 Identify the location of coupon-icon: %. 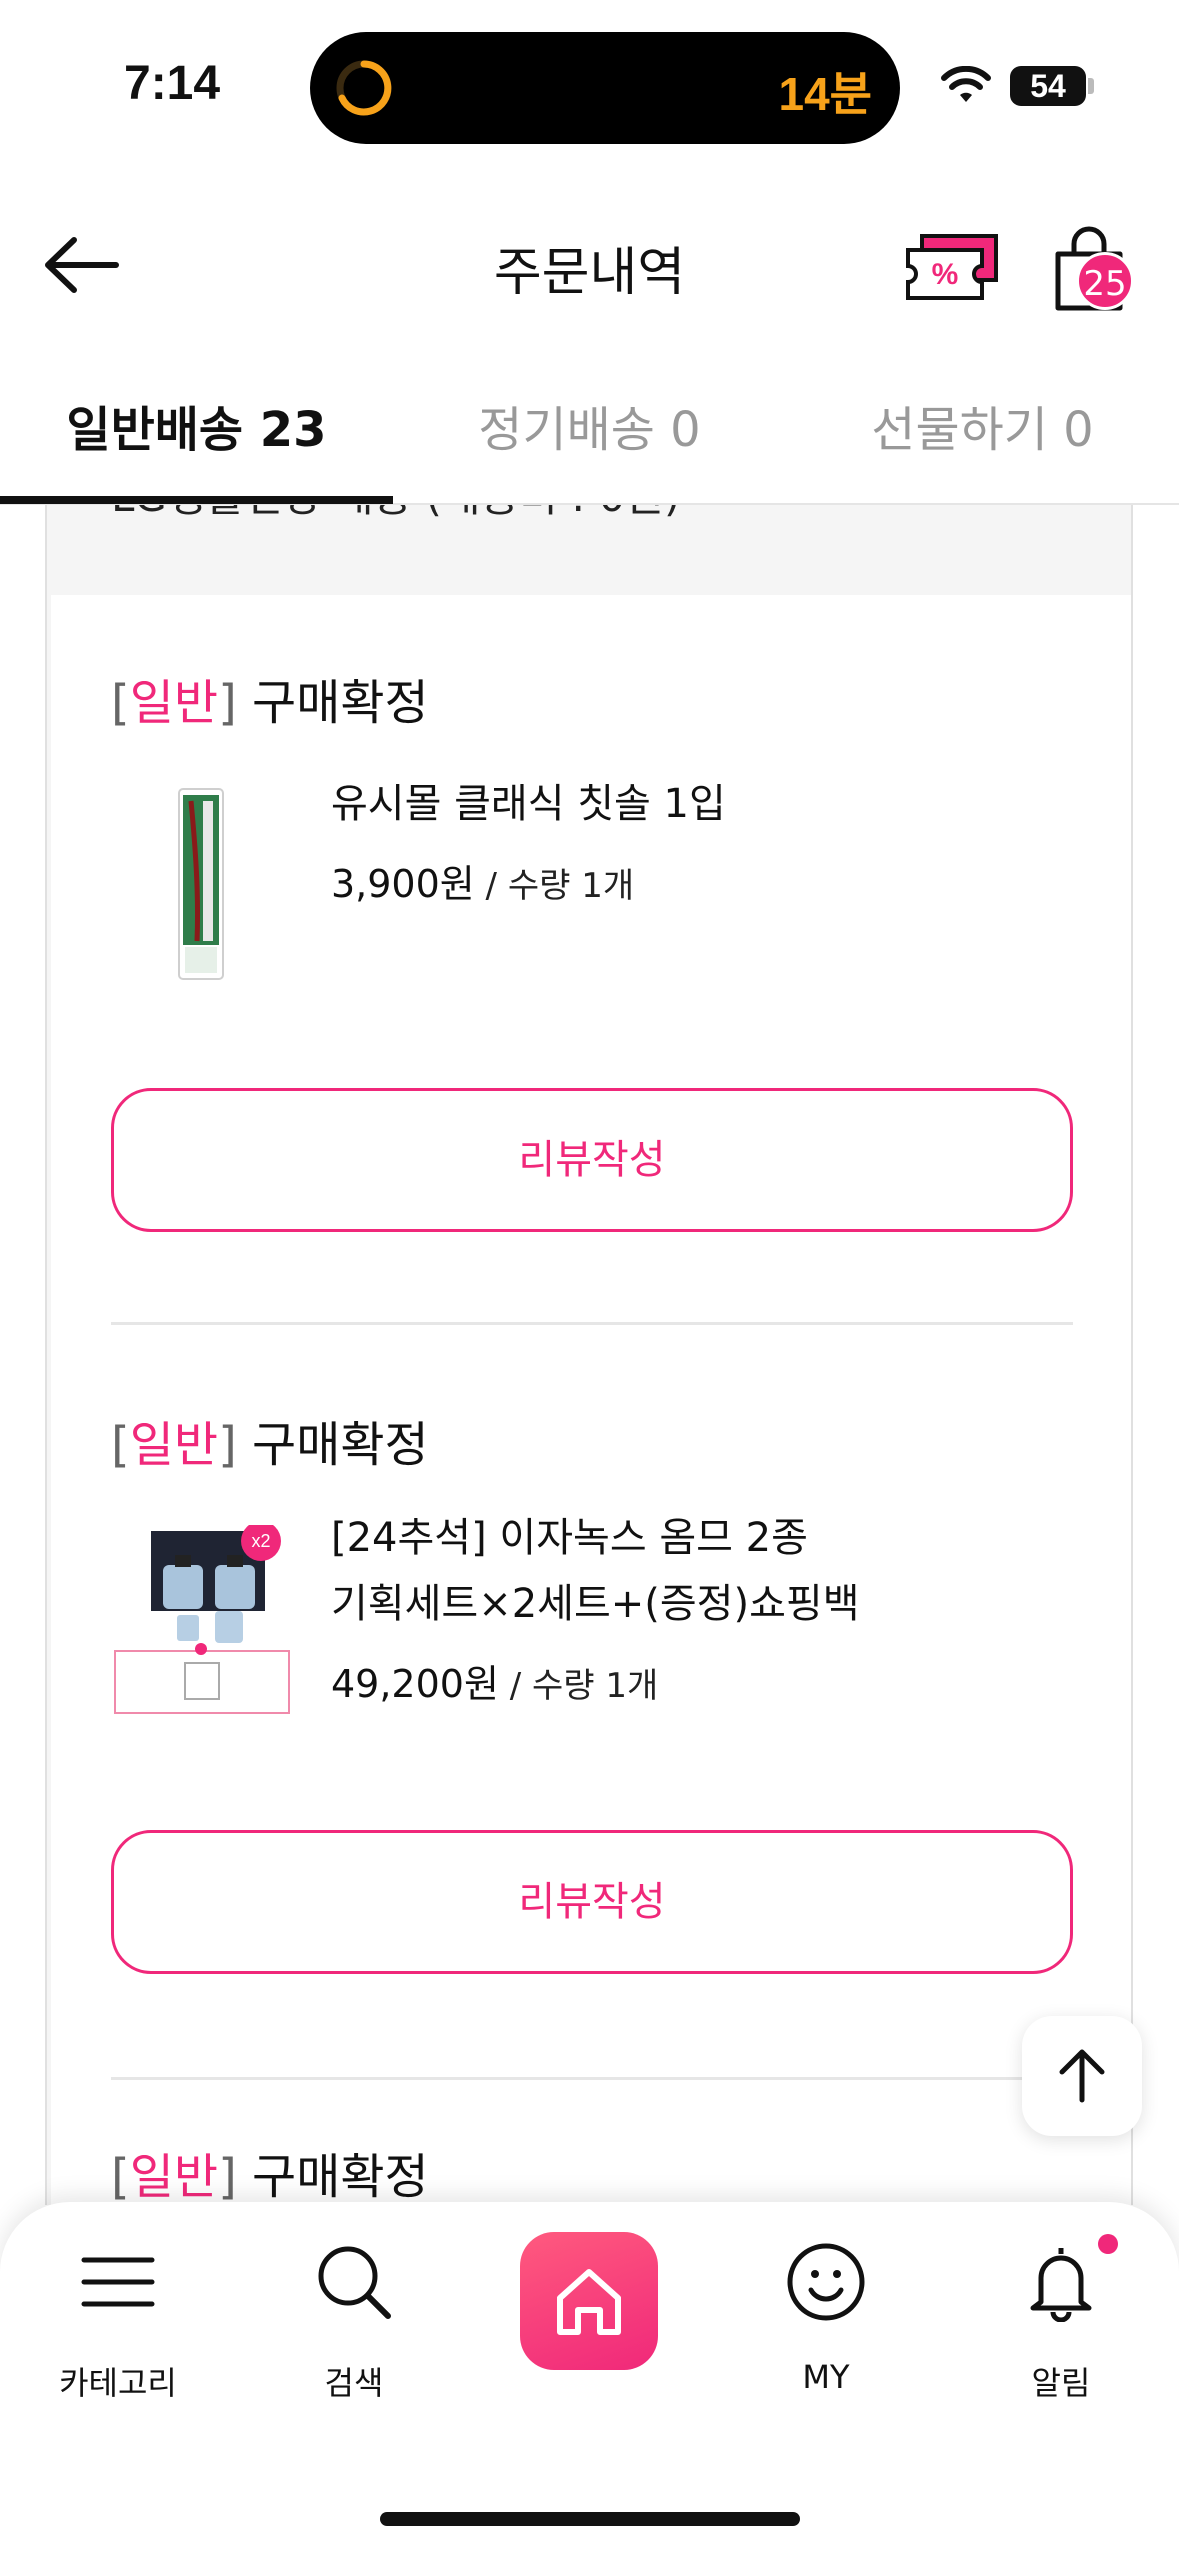
(952, 268).